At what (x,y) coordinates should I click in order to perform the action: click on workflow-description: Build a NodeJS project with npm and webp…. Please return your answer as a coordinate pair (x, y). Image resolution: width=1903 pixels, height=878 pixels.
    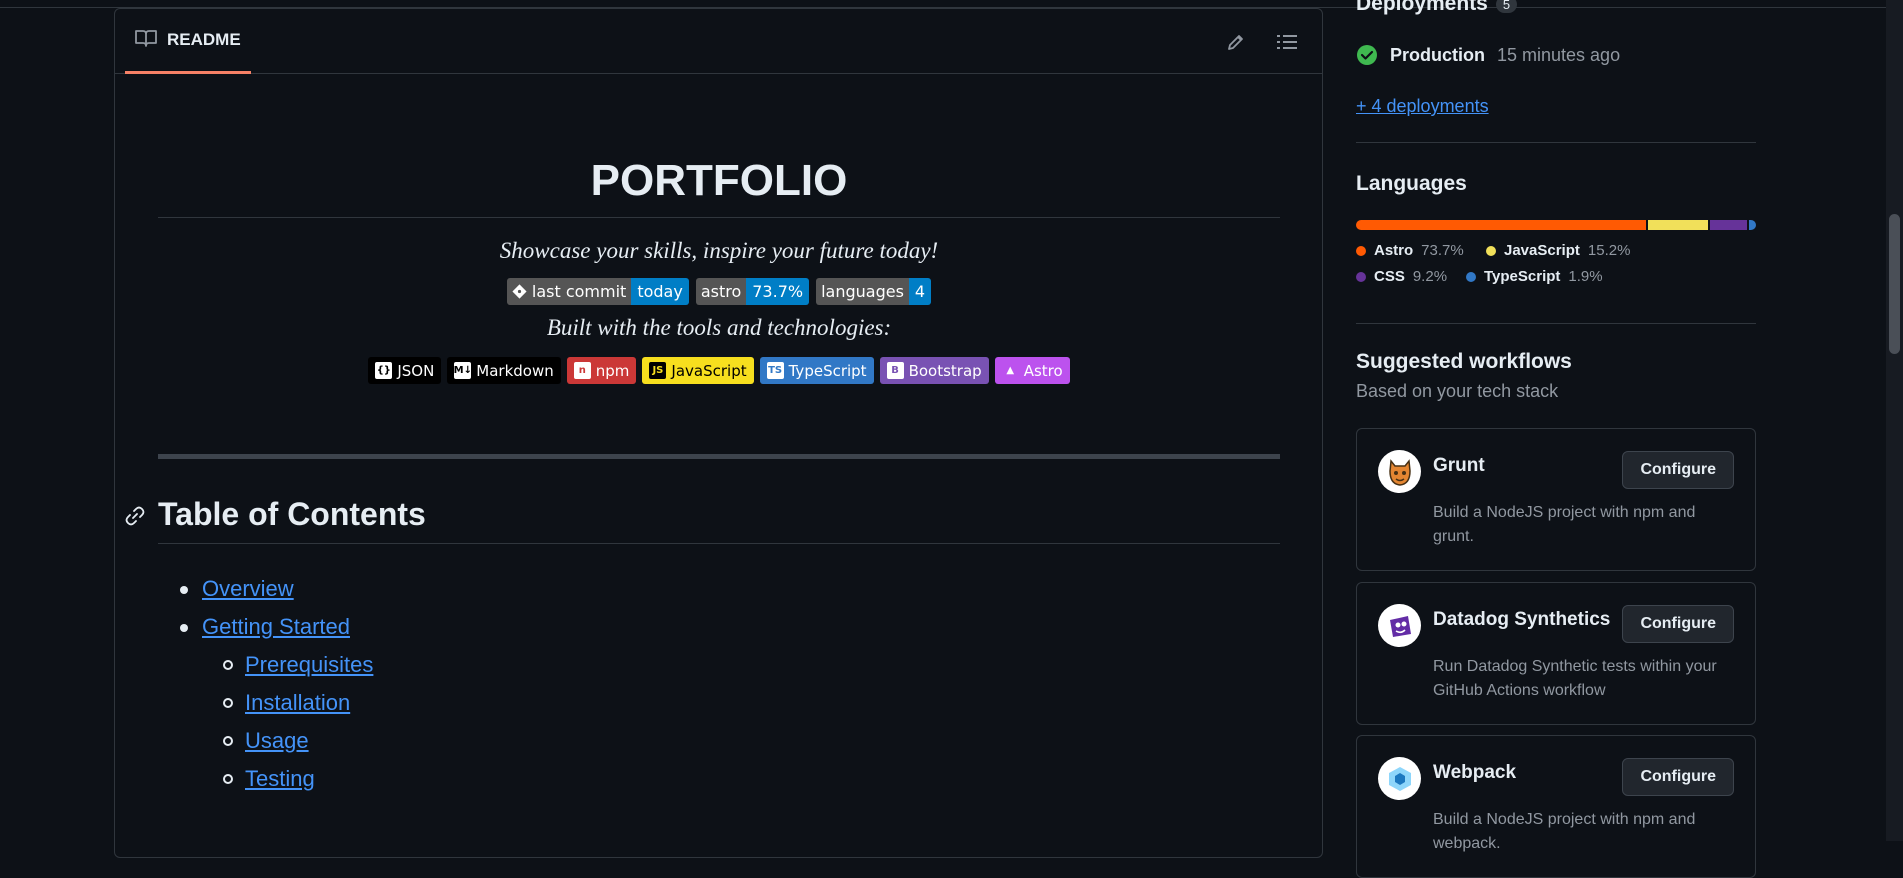
    Looking at the image, I should click on (1564, 831).